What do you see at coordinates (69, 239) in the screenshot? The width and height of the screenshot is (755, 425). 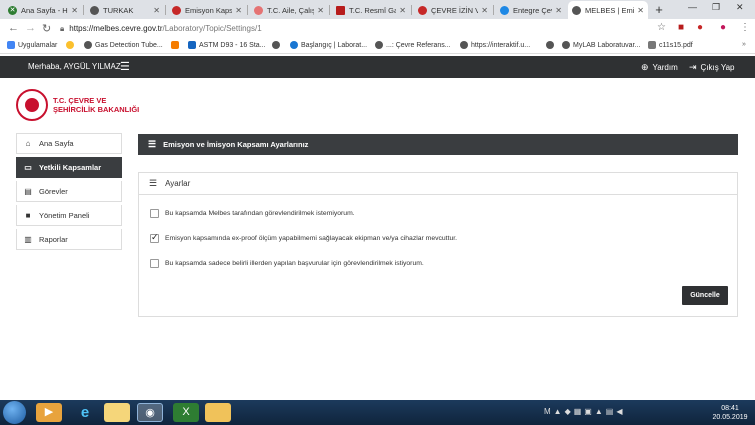 I see `sidebar-item-raporlar: ▥ Raporlar` at bounding box center [69, 239].